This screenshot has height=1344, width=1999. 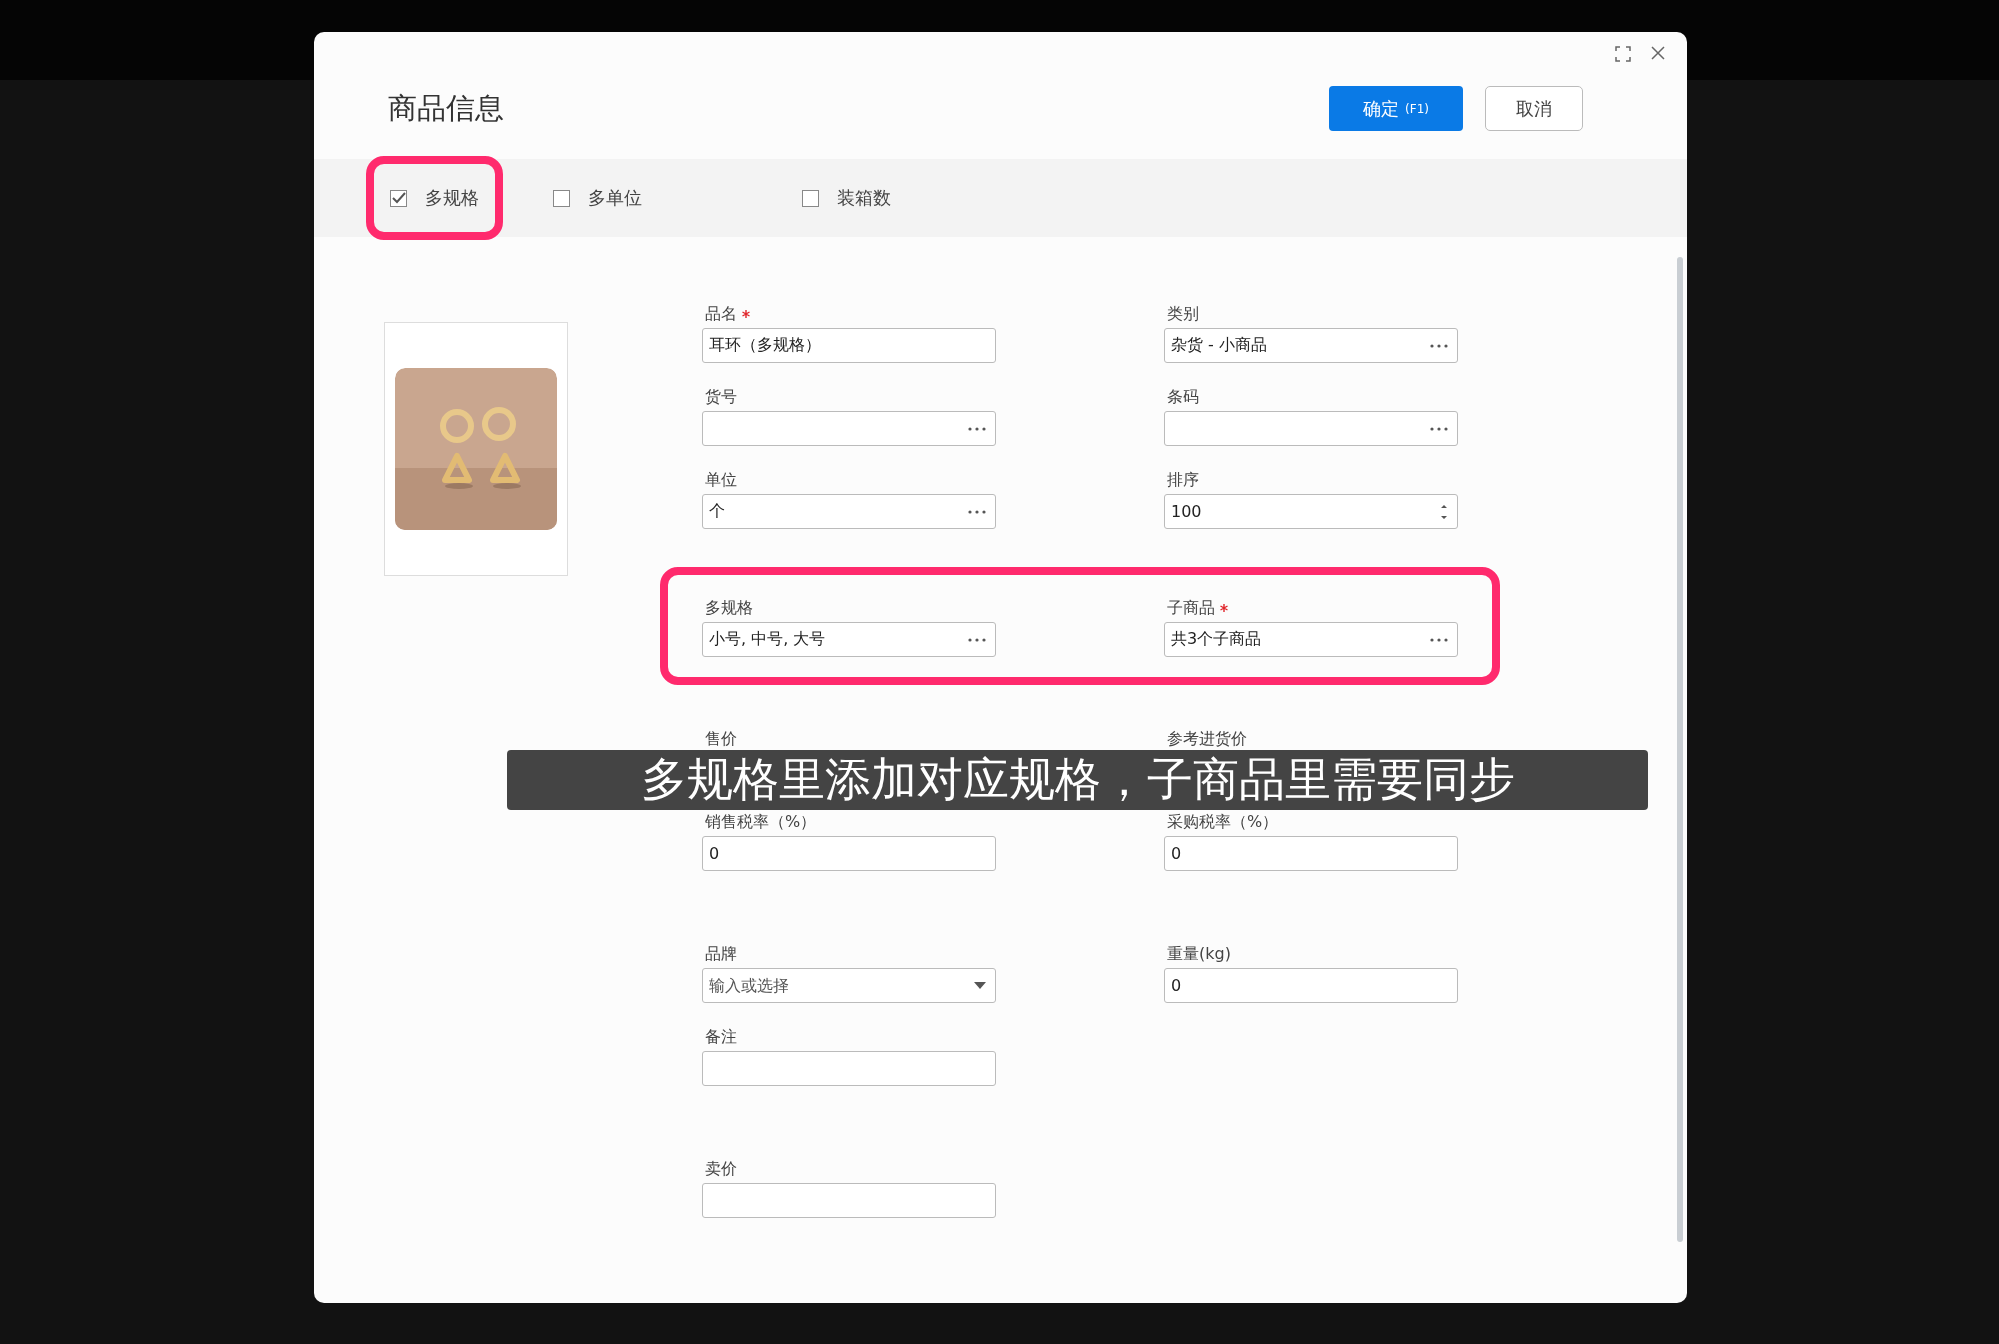 What do you see at coordinates (1311, 345) in the screenshot?
I see `picker-field: 杂货 - 小商品` at bounding box center [1311, 345].